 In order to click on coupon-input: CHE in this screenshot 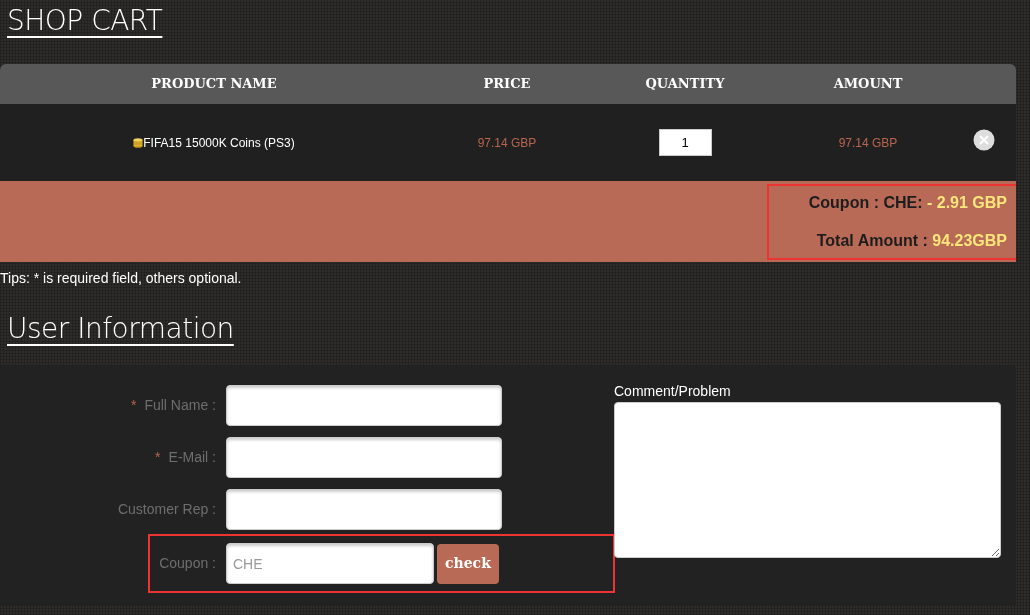, I will do `click(330, 563)`.